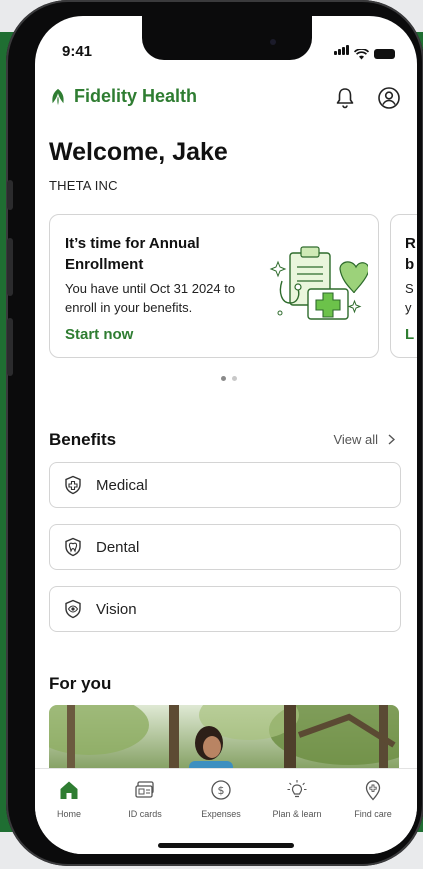  Describe the element at coordinates (297, 789) in the screenshot. I see `lightbulb-icon` at that location.